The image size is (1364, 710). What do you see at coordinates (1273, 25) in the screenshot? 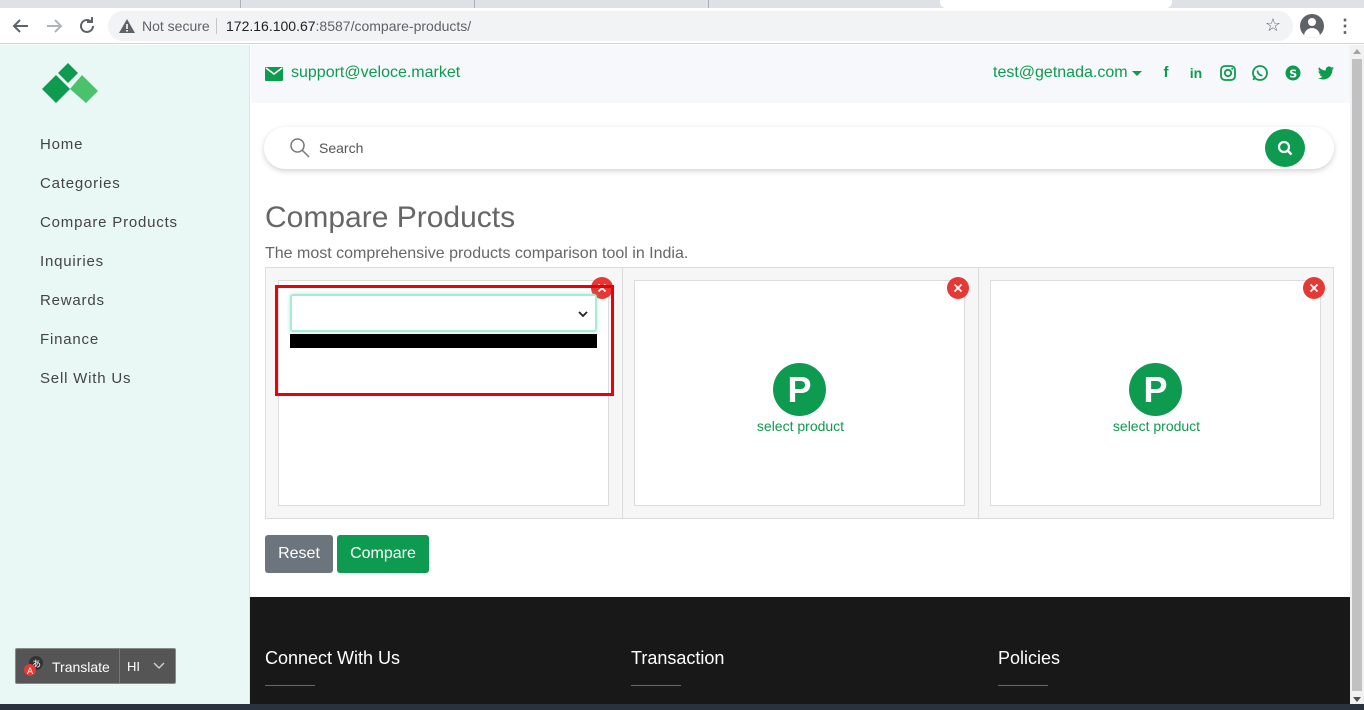
I see `bookmark-star-icon: ☆` at bounding box center [1273, 25].